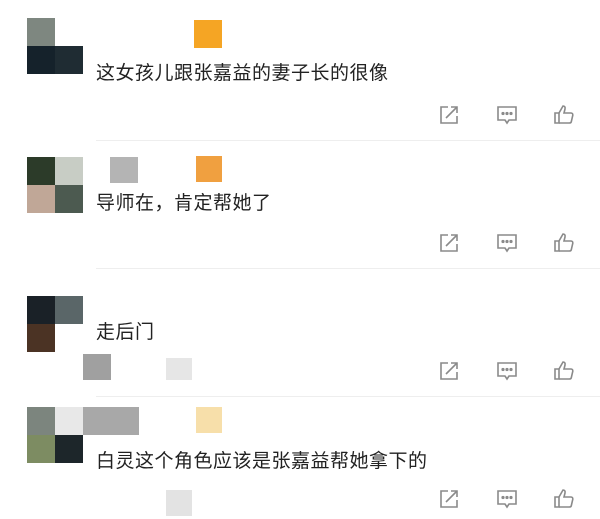  What do you see at coordinates (242, 73) in the screenshot?
I see `comment-text: 这女孩儿跟张嘉益的妻子长的很像` at bounding box center [242, 73].